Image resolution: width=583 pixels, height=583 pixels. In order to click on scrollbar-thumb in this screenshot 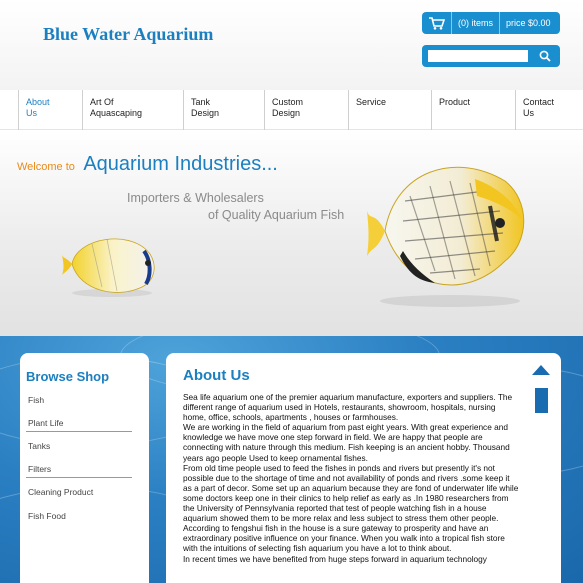, I will do `click(541, 400)`.